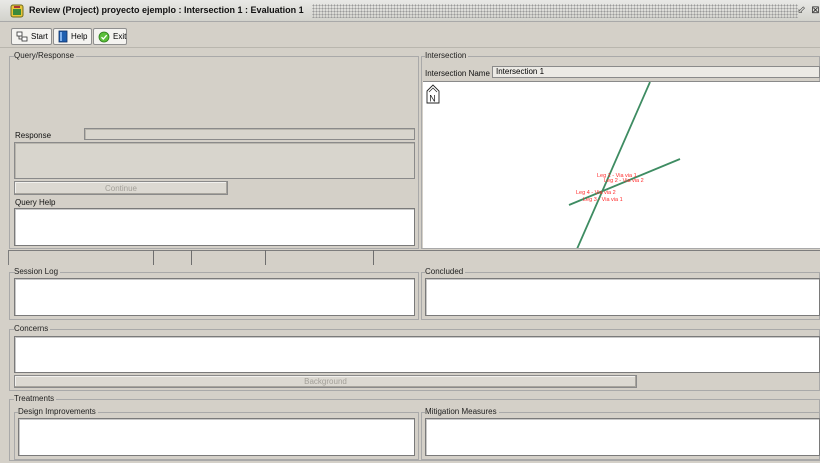 Image resolution: width=820 pixels, height=463 pixels. What do you see at coordinates (447, 55) in the screenshot?
I see `intersection-title: Intersection` at bounding box center [447, 55].